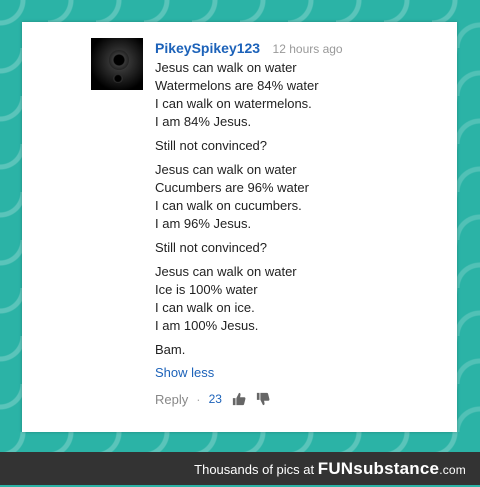 This screenshot has width=480, height=487. I want to click on thumbs-down-icon, so click(263, 399).